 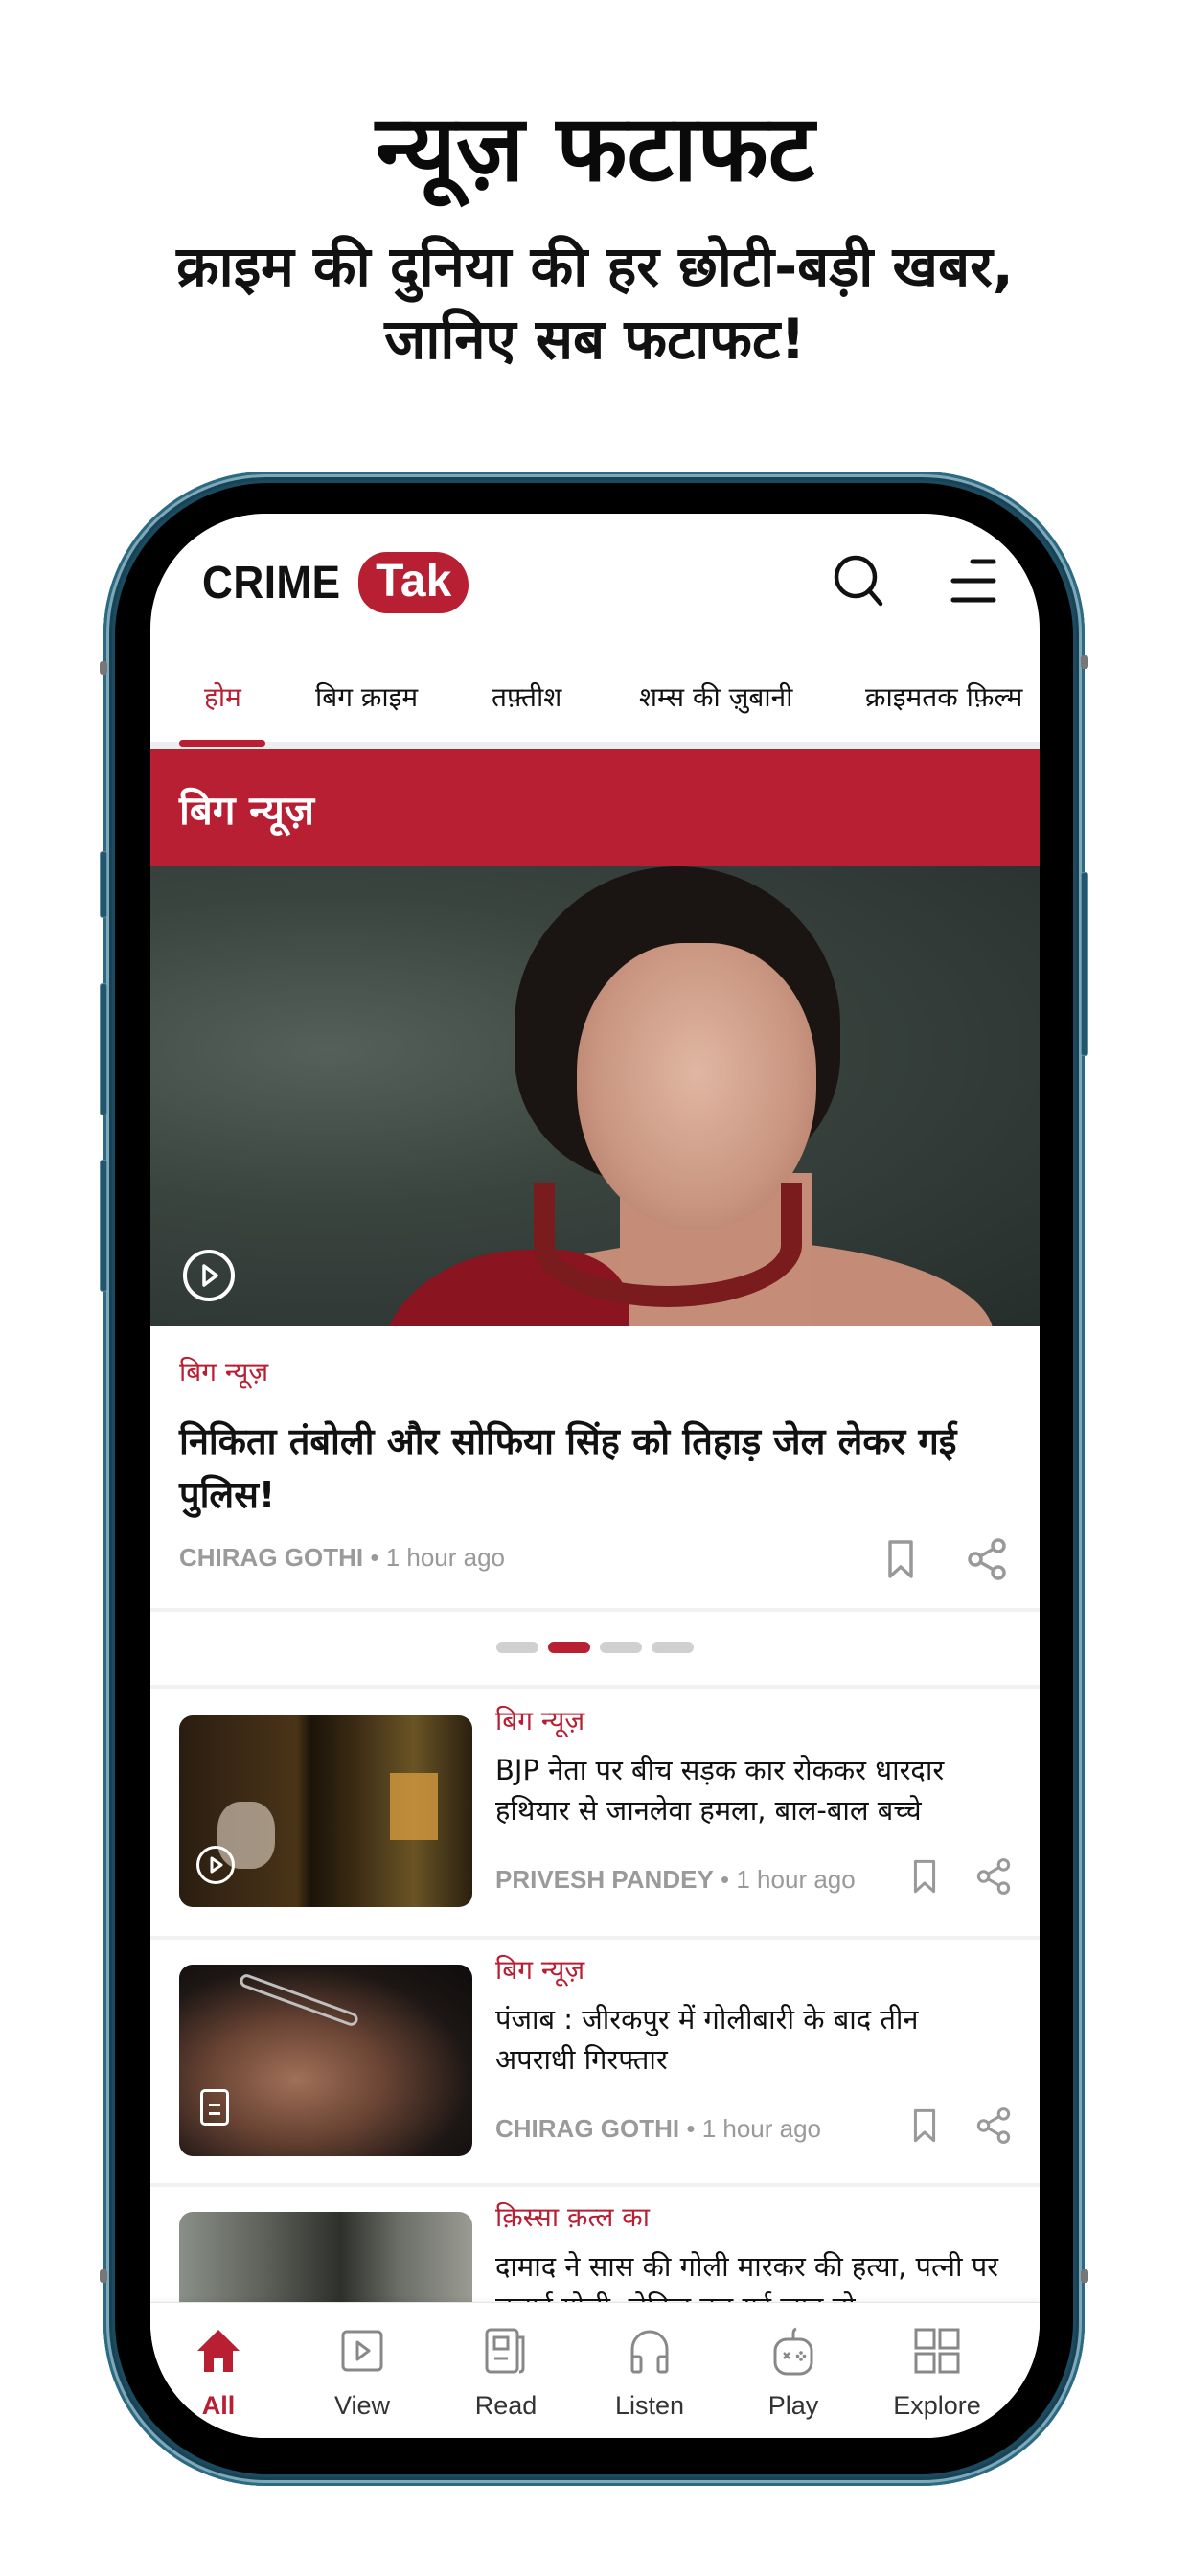 I want to click on article-byline: PRIVESH PANDEY • 1 hour ago, so click(x=676, y=1880).